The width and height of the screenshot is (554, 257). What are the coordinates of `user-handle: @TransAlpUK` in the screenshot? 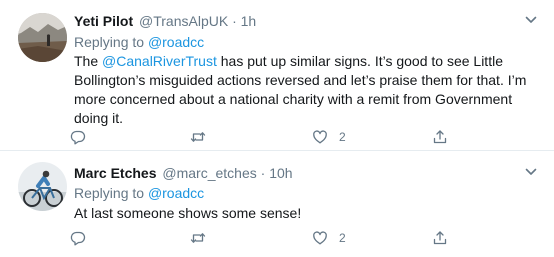 It's located at (183, 21).